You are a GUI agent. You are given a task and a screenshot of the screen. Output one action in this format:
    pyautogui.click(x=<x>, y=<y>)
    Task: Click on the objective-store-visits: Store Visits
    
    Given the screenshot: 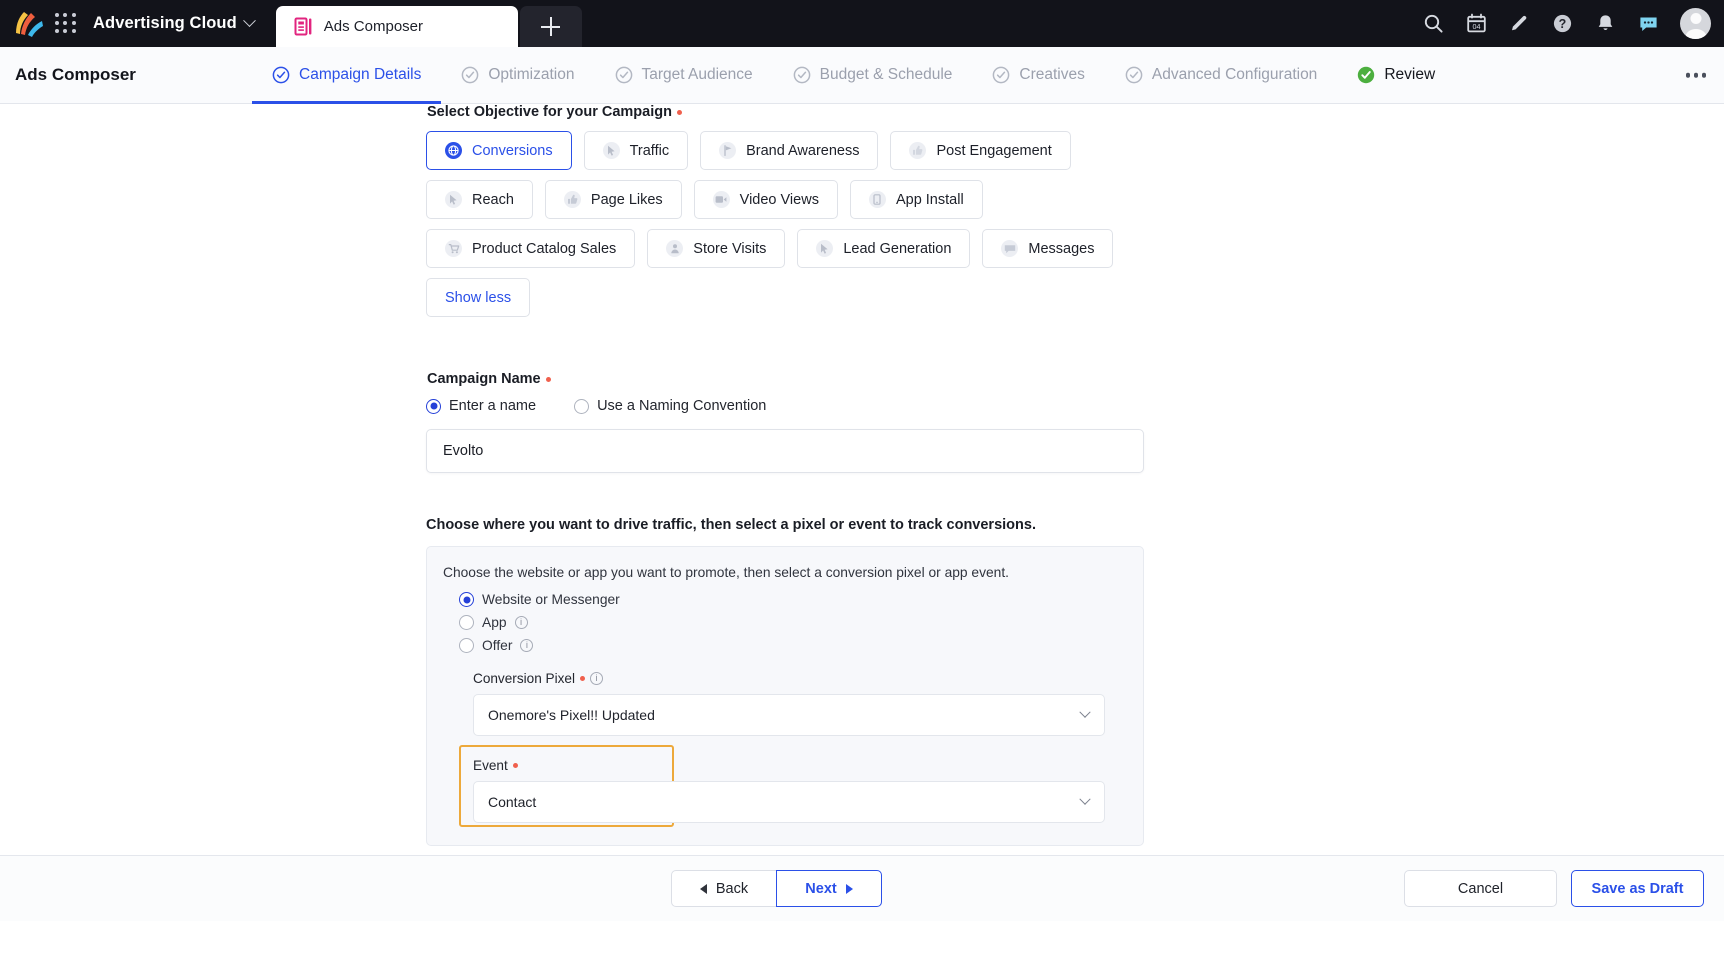 What is the action you would take?
    pyautogui.click(x=716, y=248)
    